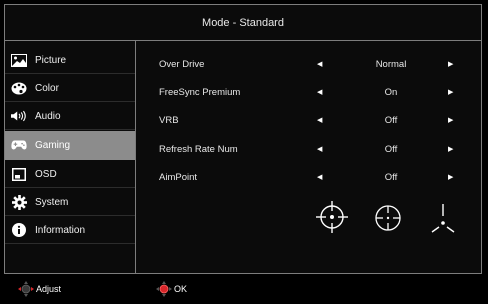 This screenshot has width=488, height=304. Describe the element at coordinates (391, 92) in the screenshot. I see `setting-value: On` at that location.